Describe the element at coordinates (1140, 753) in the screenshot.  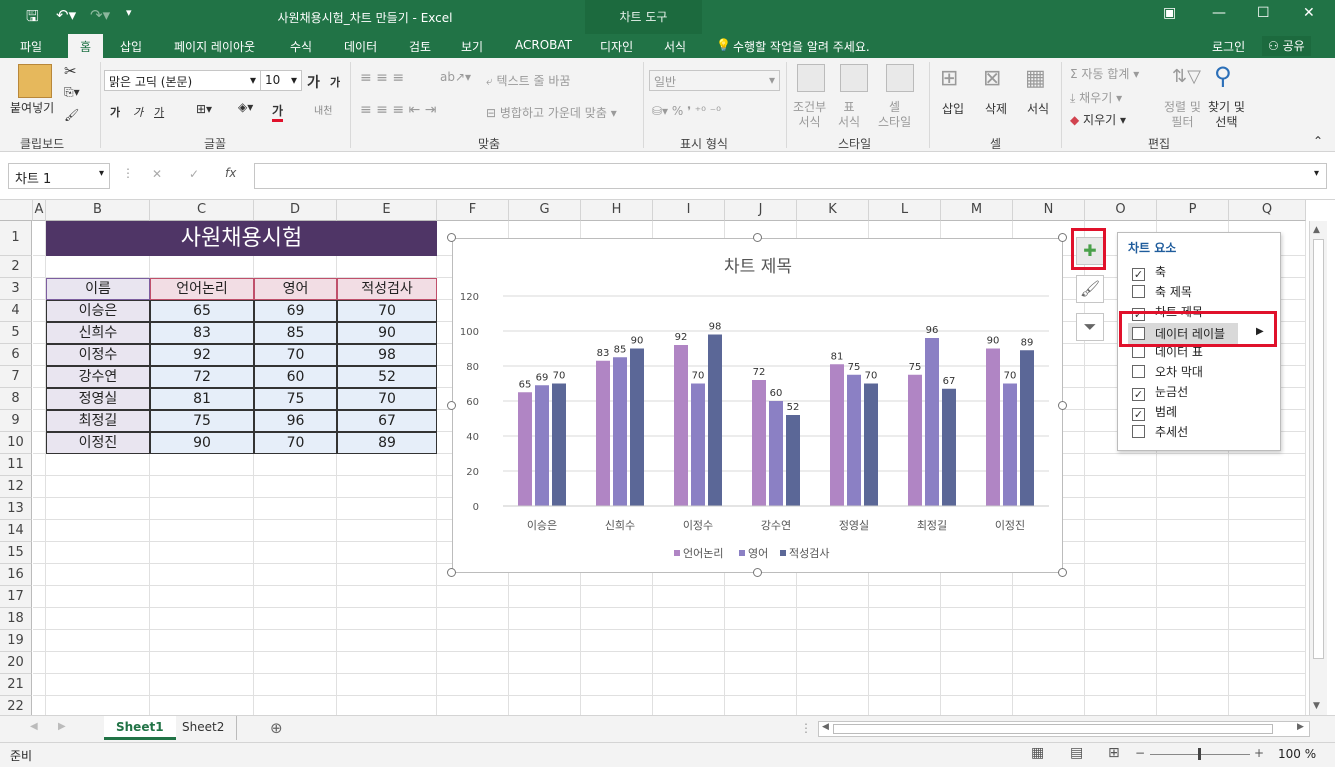
I see `zoom-out-icon: −` at that location.